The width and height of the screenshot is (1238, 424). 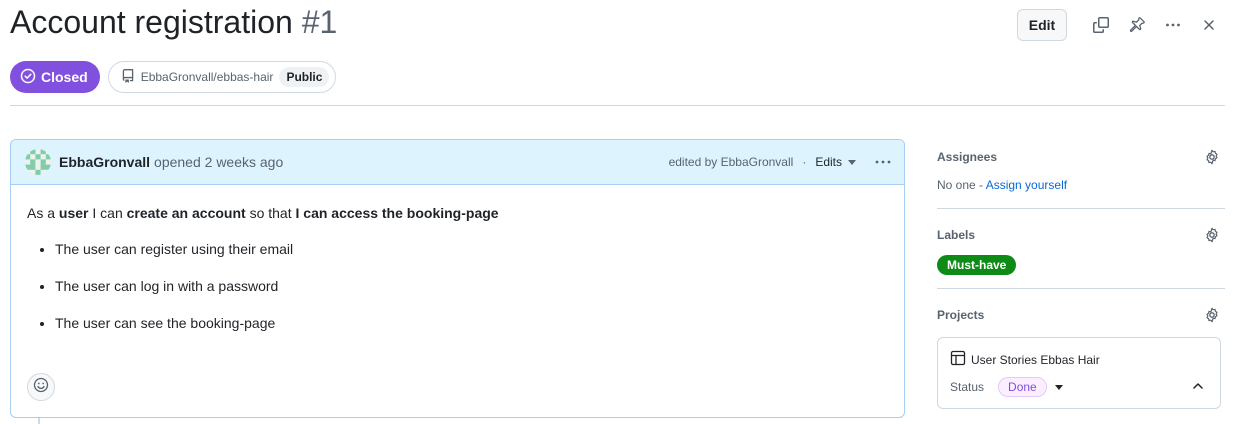 I want to click on comment-author: EbbaGronvall, so click(x=104, y=162).